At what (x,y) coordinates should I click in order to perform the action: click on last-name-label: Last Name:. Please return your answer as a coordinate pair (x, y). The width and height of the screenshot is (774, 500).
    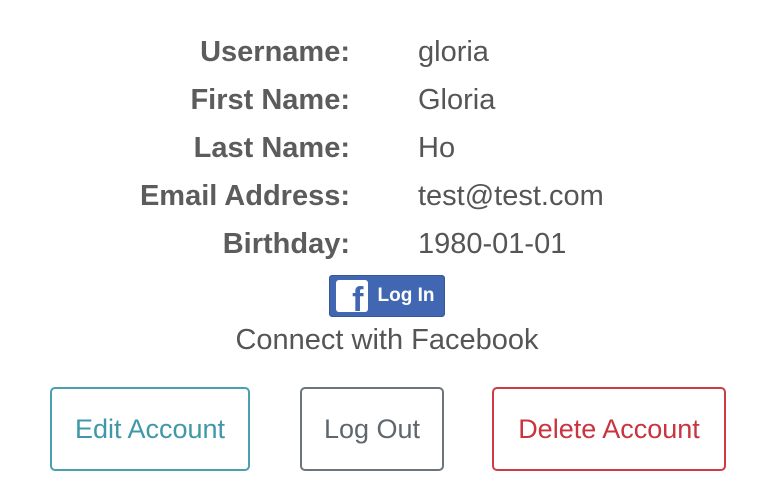
    Looking at the image, I should click on (271, 148).